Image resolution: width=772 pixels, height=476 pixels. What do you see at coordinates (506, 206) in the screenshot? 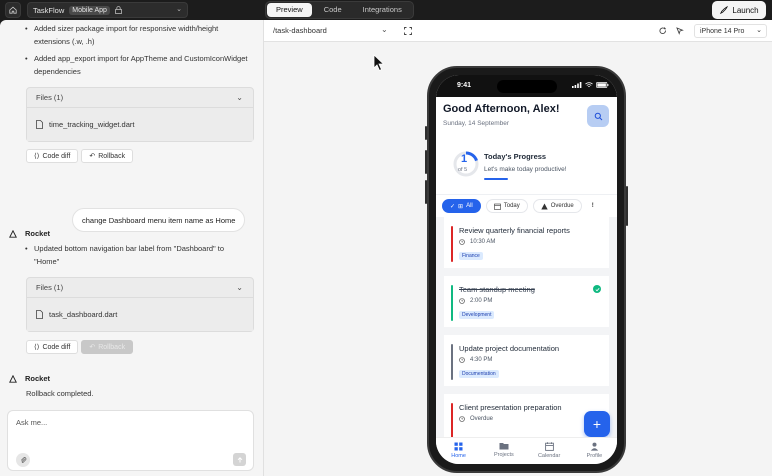
I see `filter-today: Today` at bounding box center [506, 206].